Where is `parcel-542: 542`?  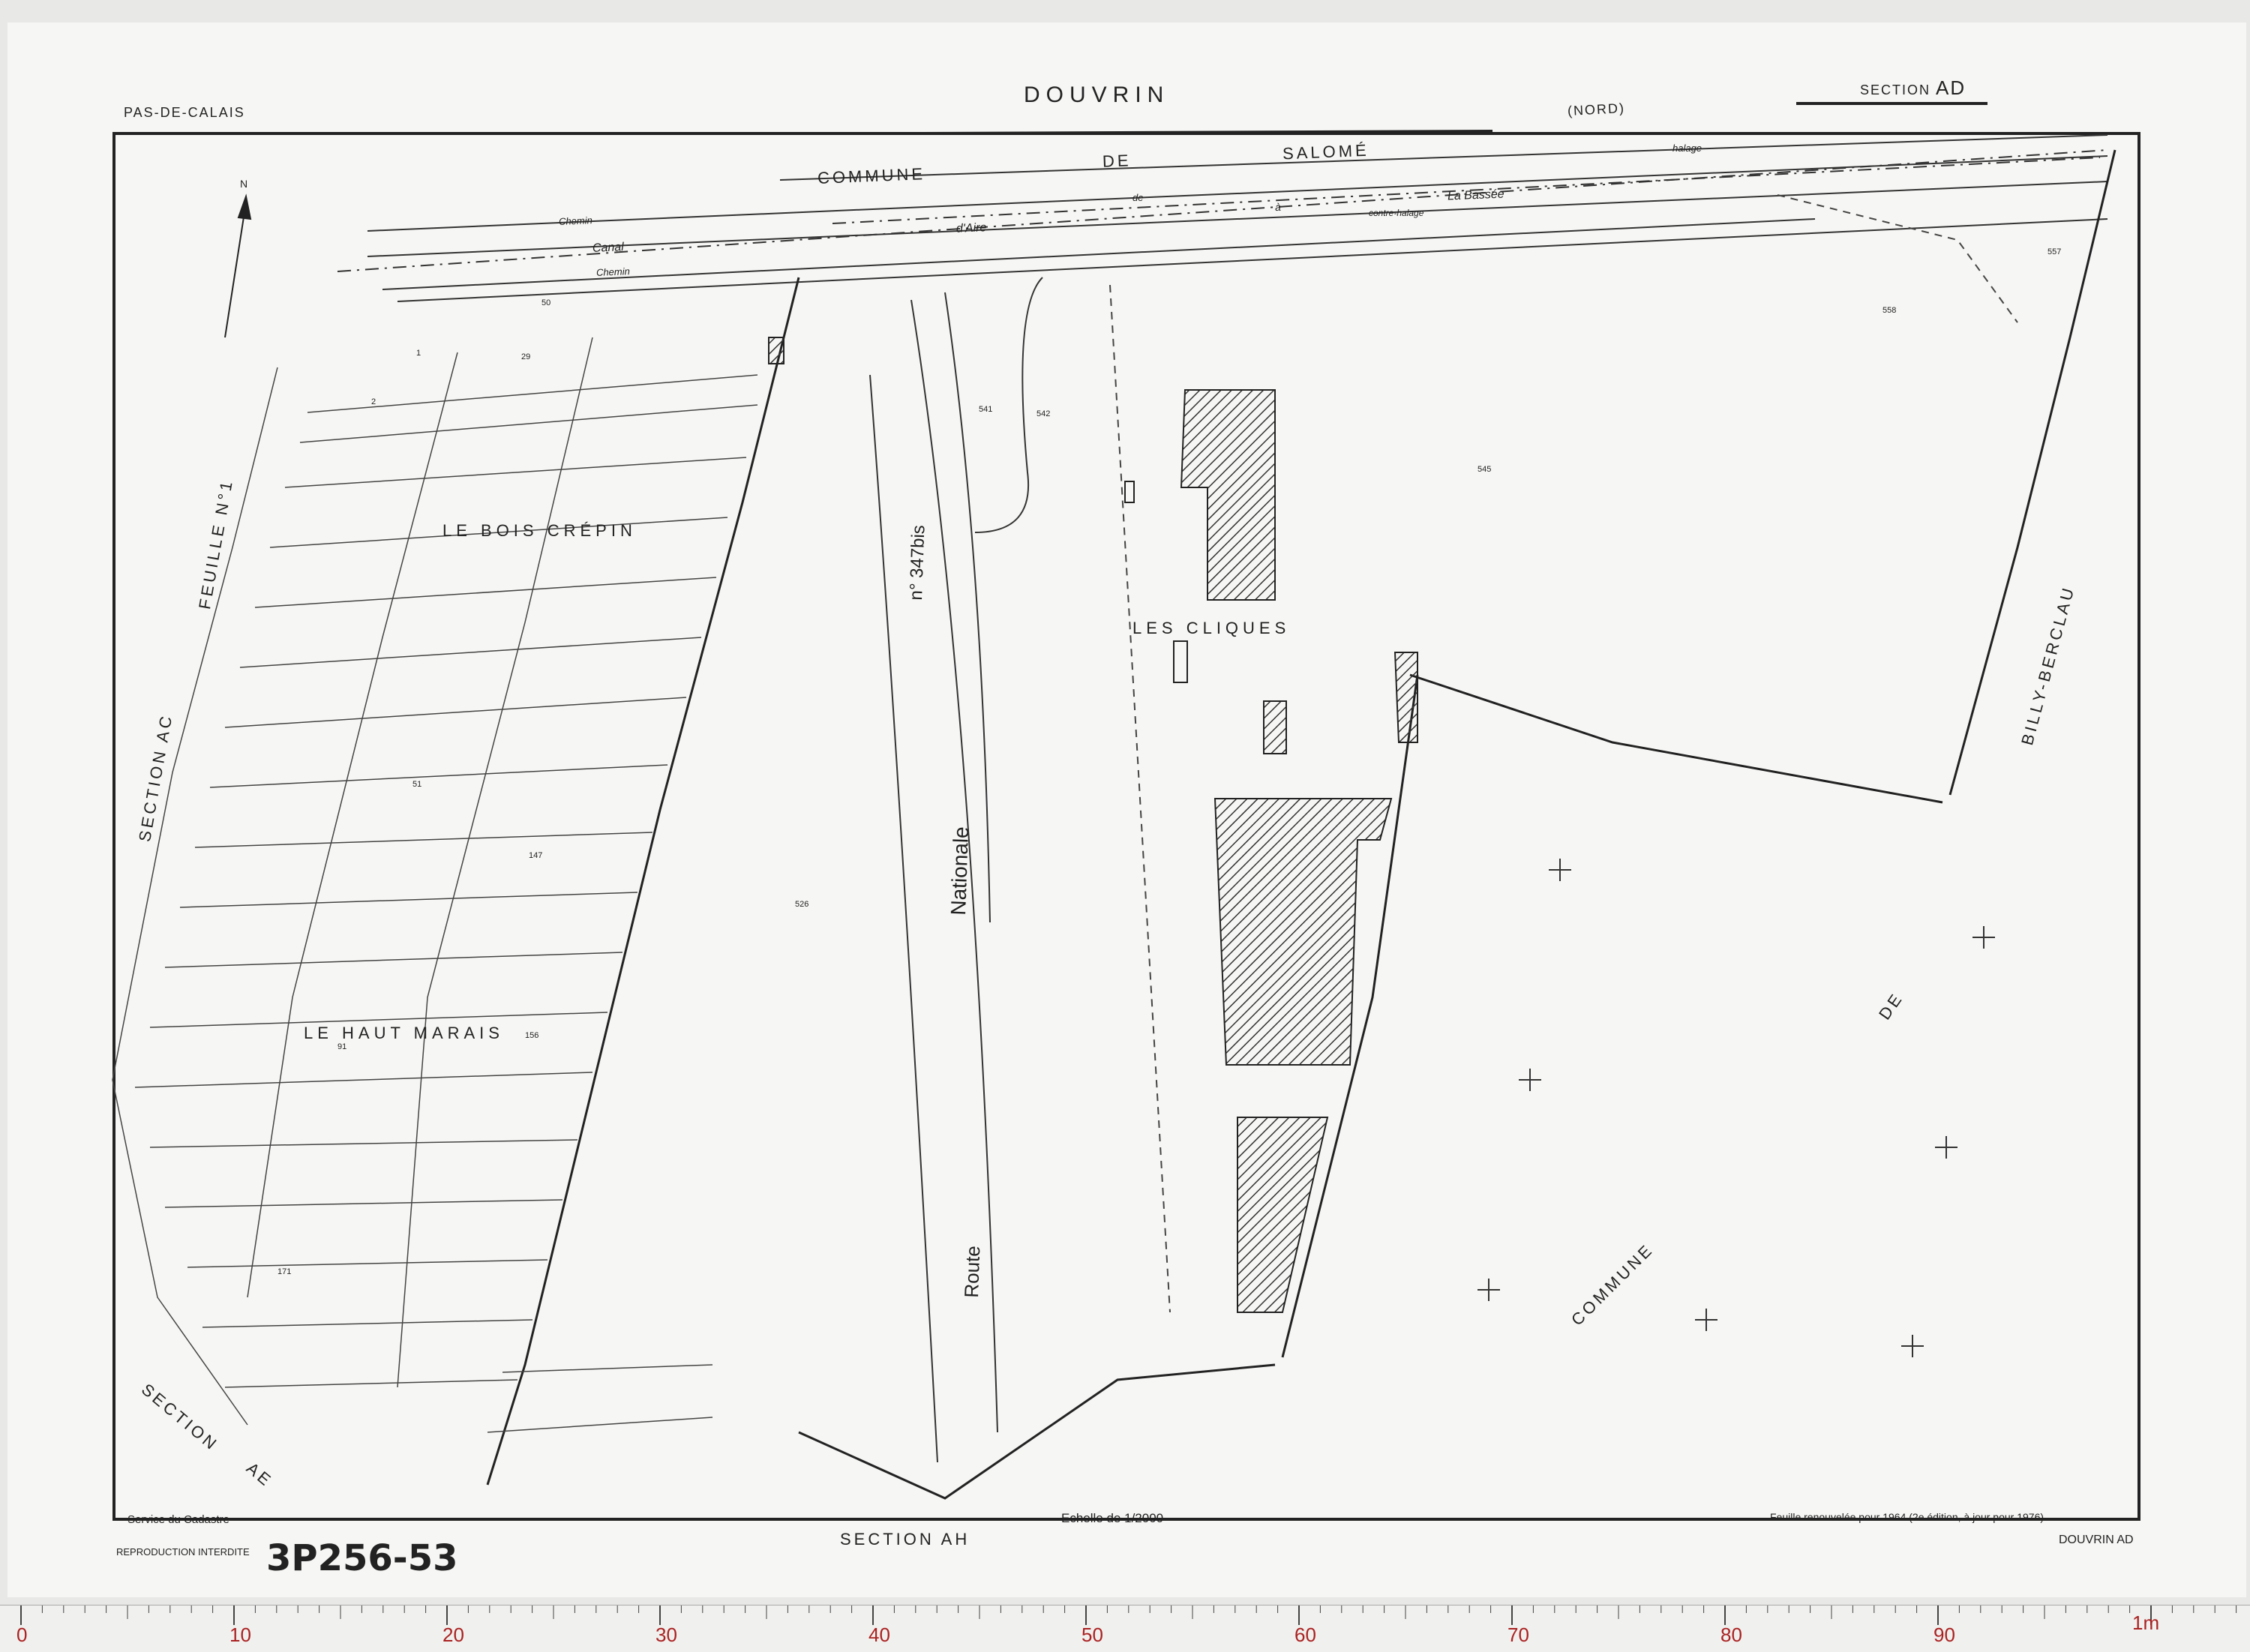
parcel-542: 542 is located at coordinates (1043, 413).